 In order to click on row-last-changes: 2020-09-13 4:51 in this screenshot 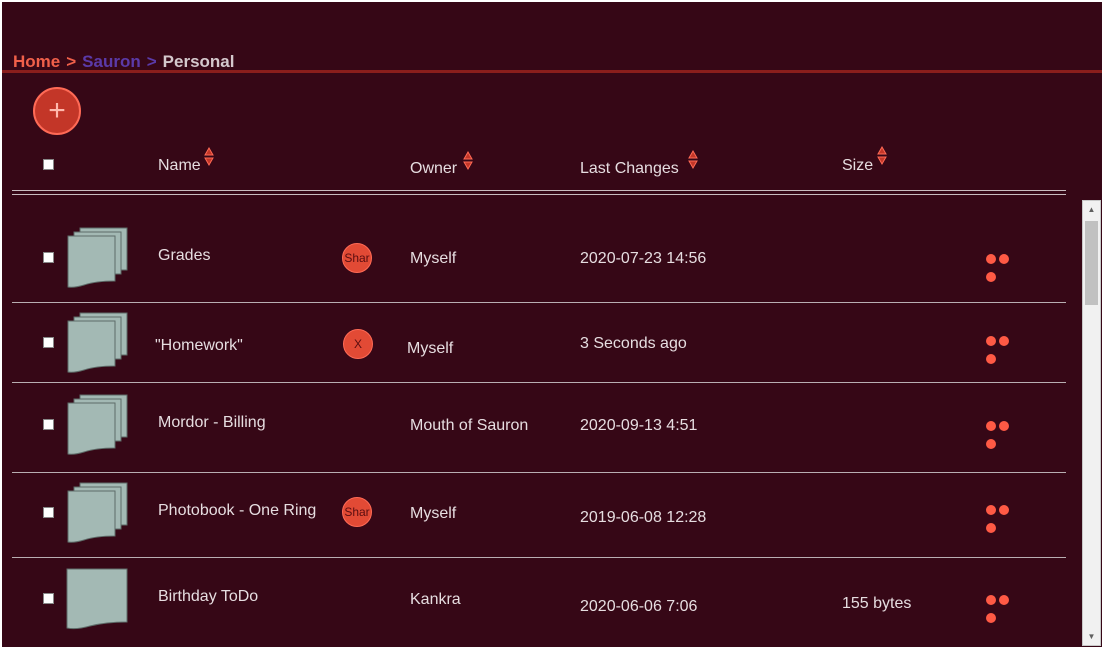, I will do `click(639, 425)`.